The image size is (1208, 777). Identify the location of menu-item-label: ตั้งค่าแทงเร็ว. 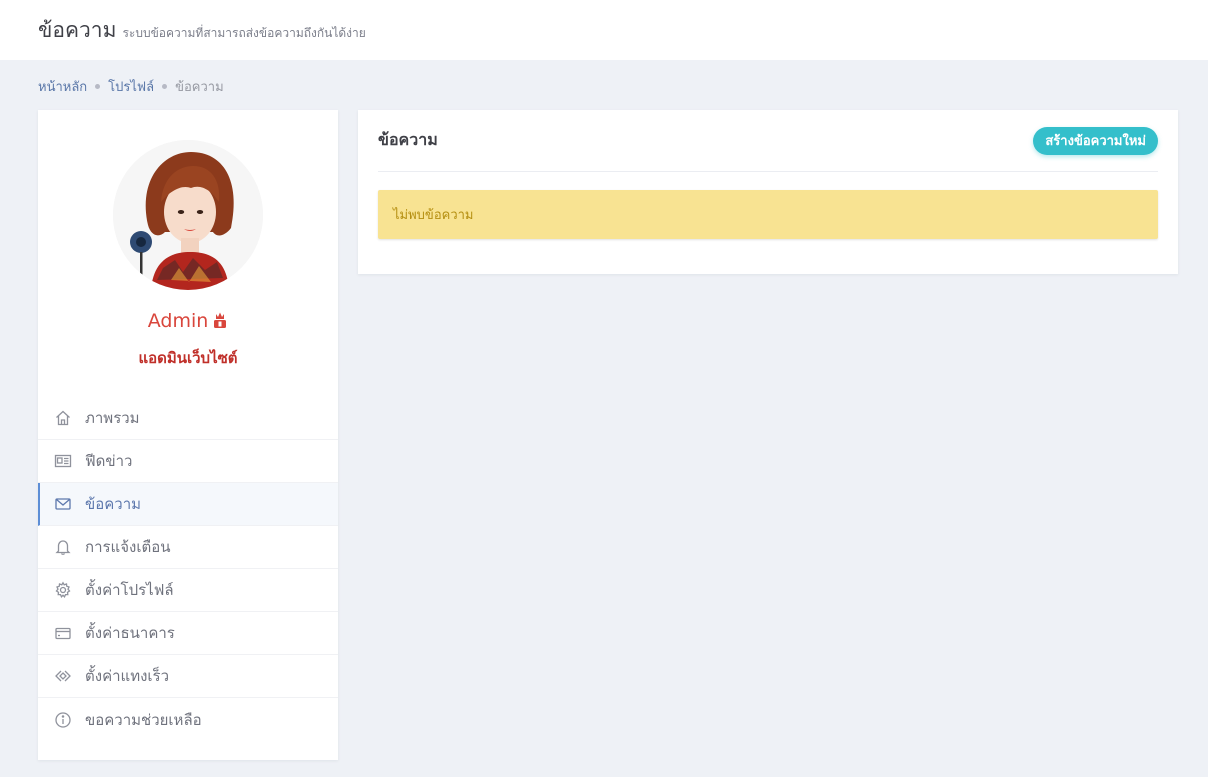
(127, 676).